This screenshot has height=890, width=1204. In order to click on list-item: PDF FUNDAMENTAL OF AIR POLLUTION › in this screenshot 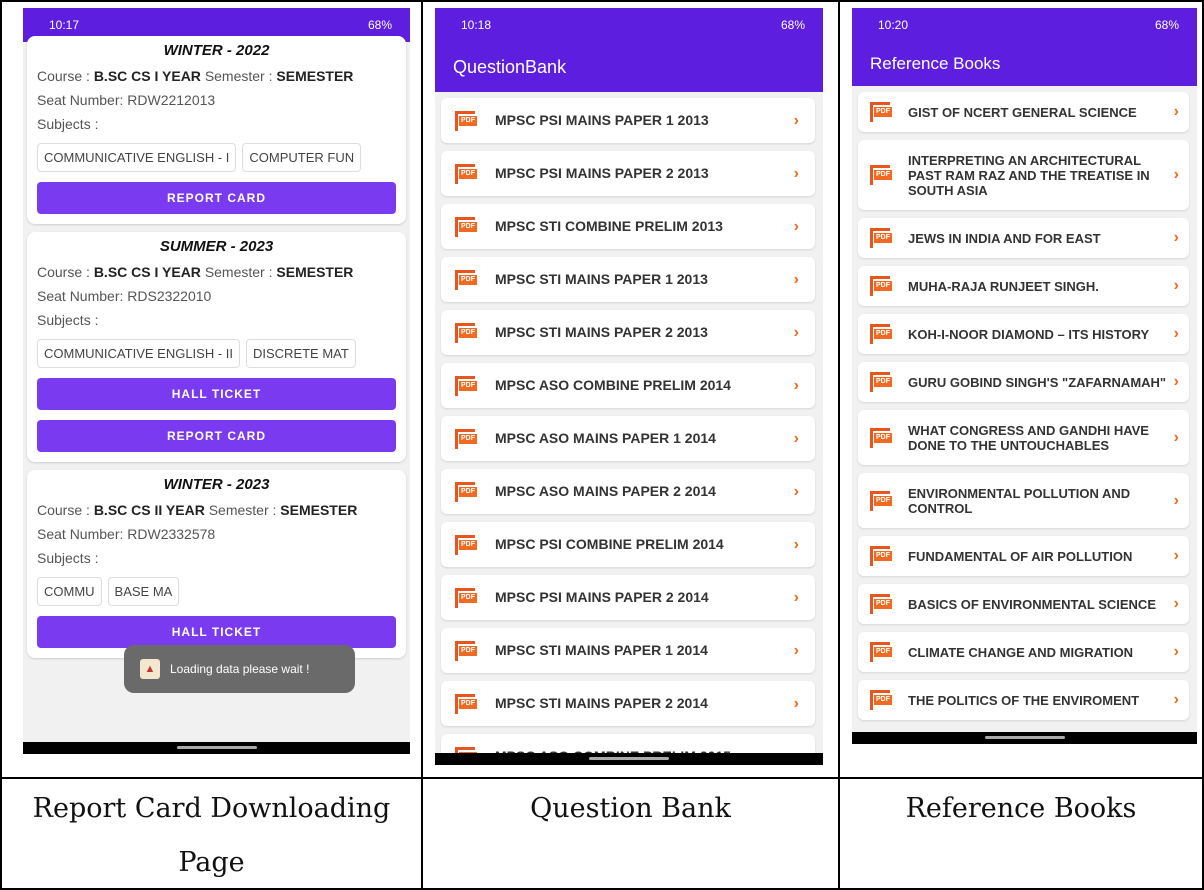, I will do `click(1023, 556)`.